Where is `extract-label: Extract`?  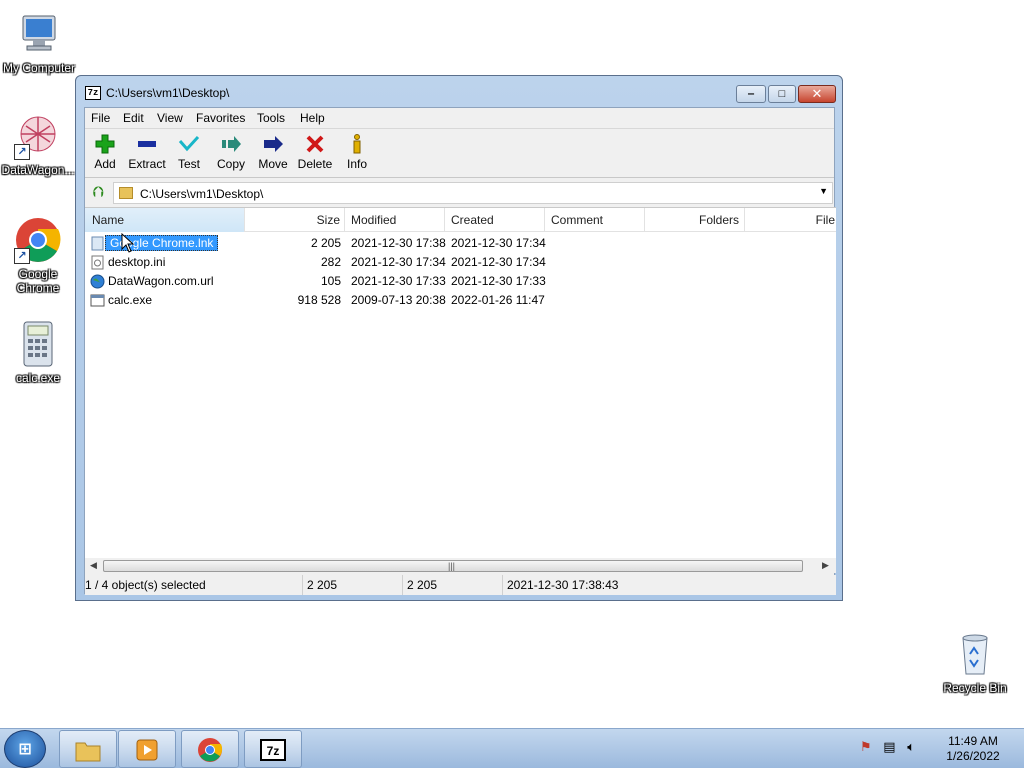
extract-label: Extract is located at coordinates (147, 164).